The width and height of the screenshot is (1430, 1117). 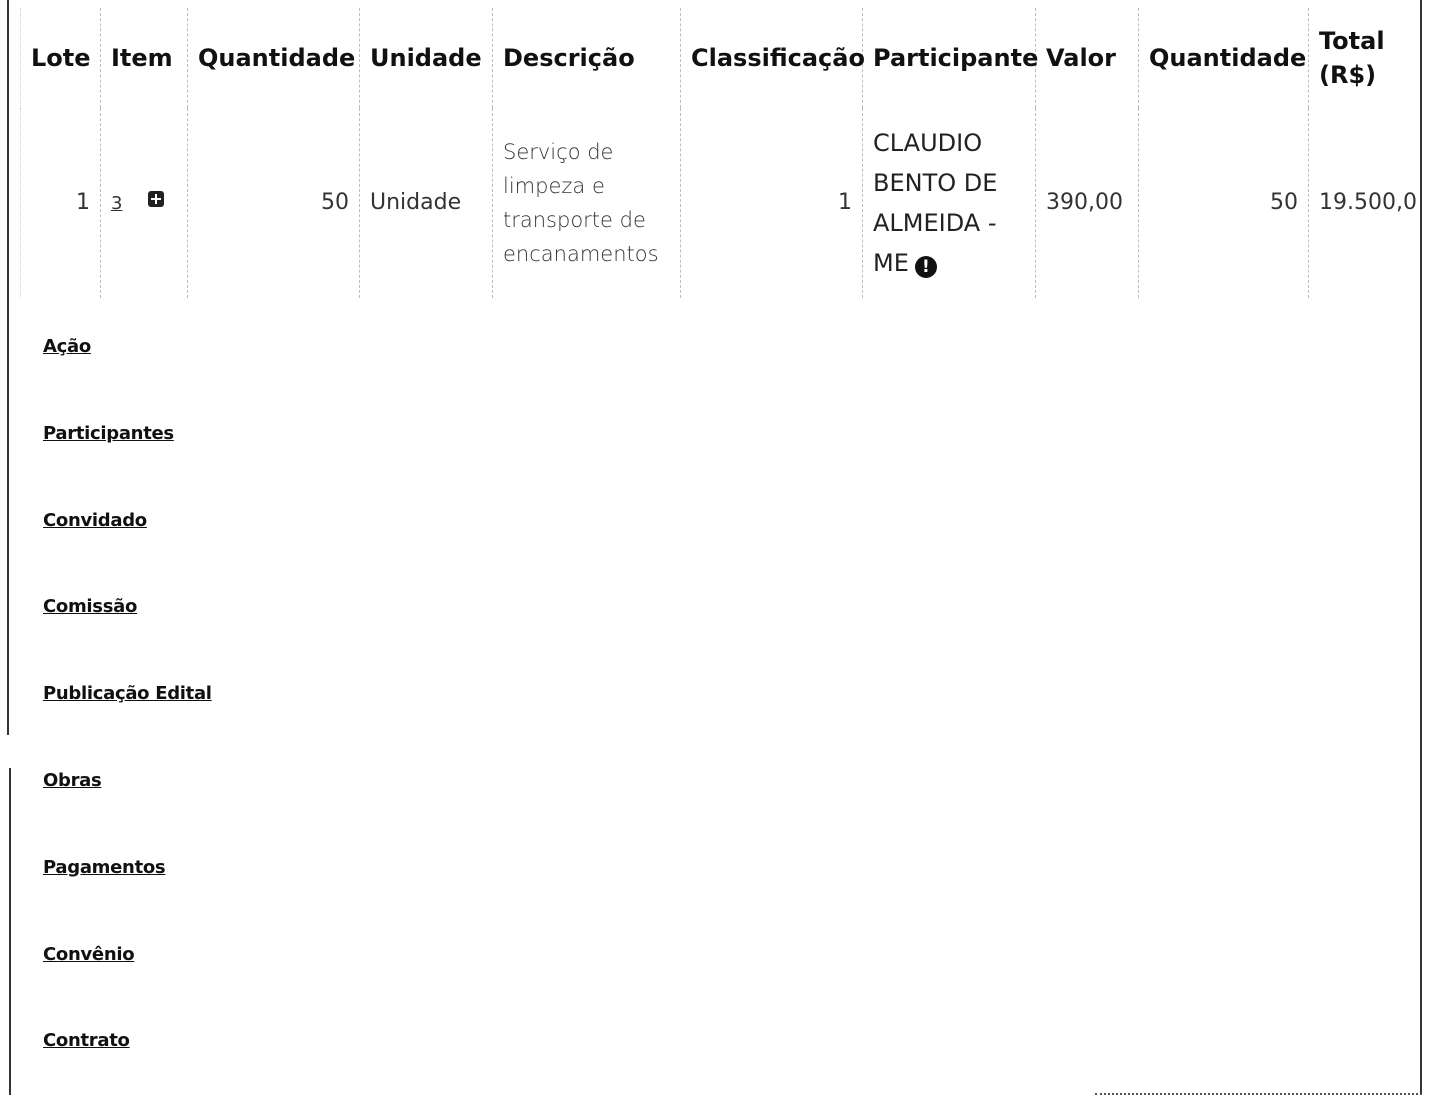 What do you see at coordinates (8, 367) in the screenshot?
I see `left-border` at bounding box center [8, 367].